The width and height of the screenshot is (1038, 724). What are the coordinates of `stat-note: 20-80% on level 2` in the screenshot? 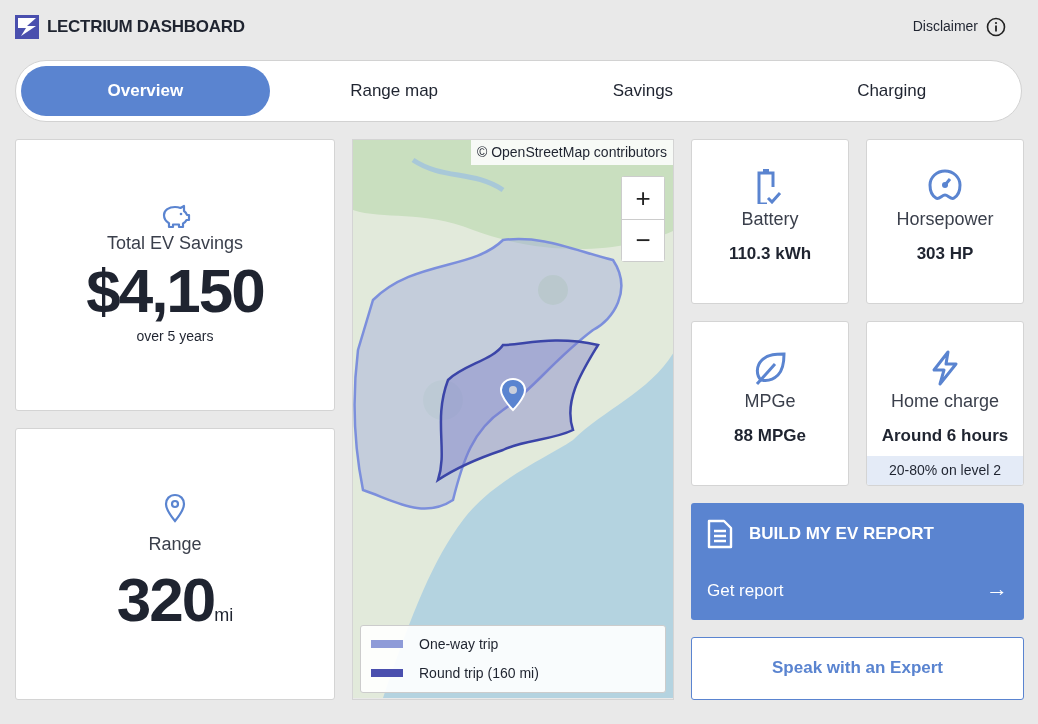 It's located at (945, 470).